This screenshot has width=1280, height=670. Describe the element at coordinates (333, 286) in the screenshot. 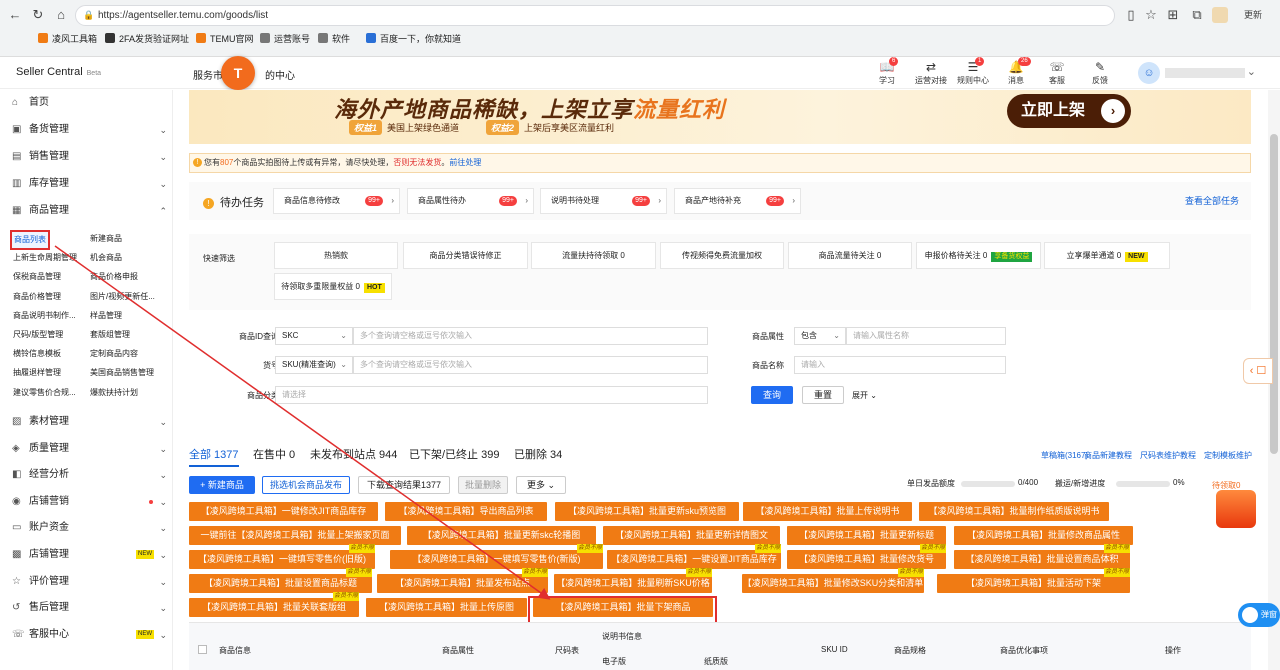

I see `quick-filter-chip-7: 待领取多重限量权益 0 HOT` at that location.